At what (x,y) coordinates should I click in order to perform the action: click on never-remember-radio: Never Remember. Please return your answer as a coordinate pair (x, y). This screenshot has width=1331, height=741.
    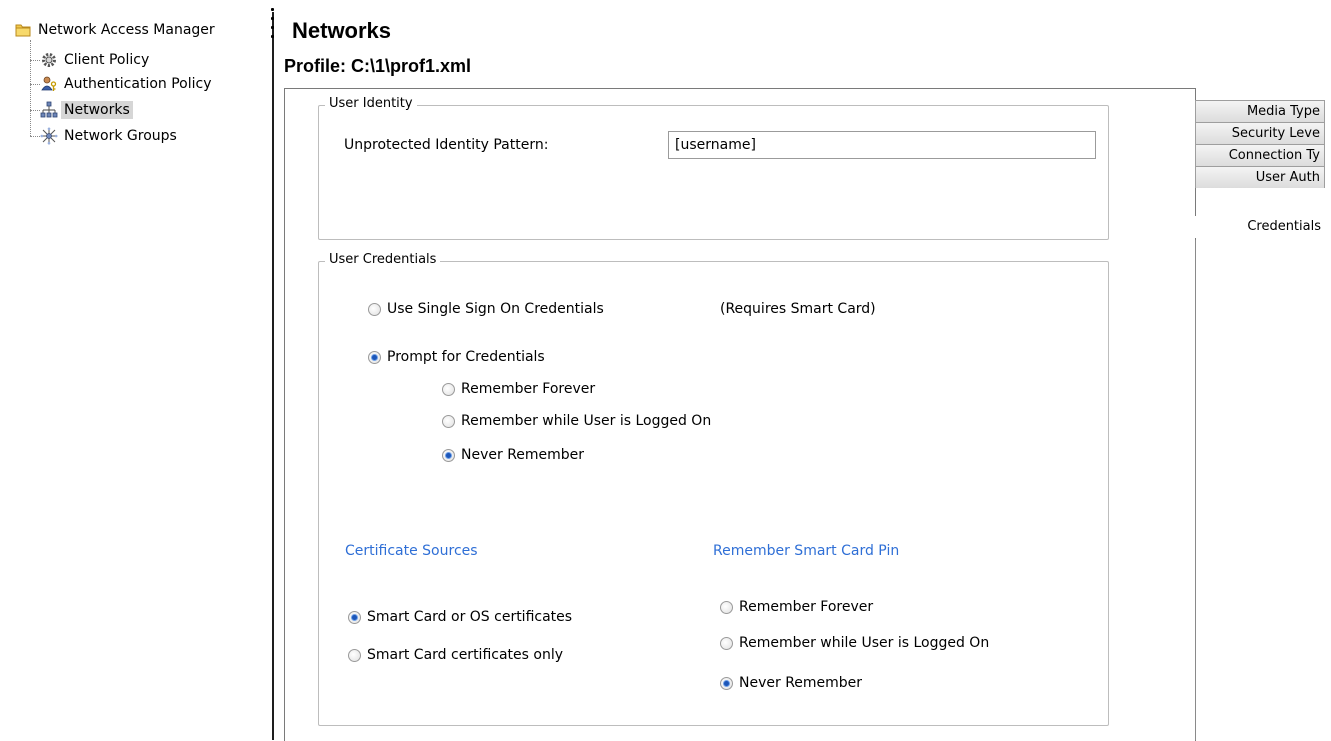
    Looking at the image, I should click on (513, 455).